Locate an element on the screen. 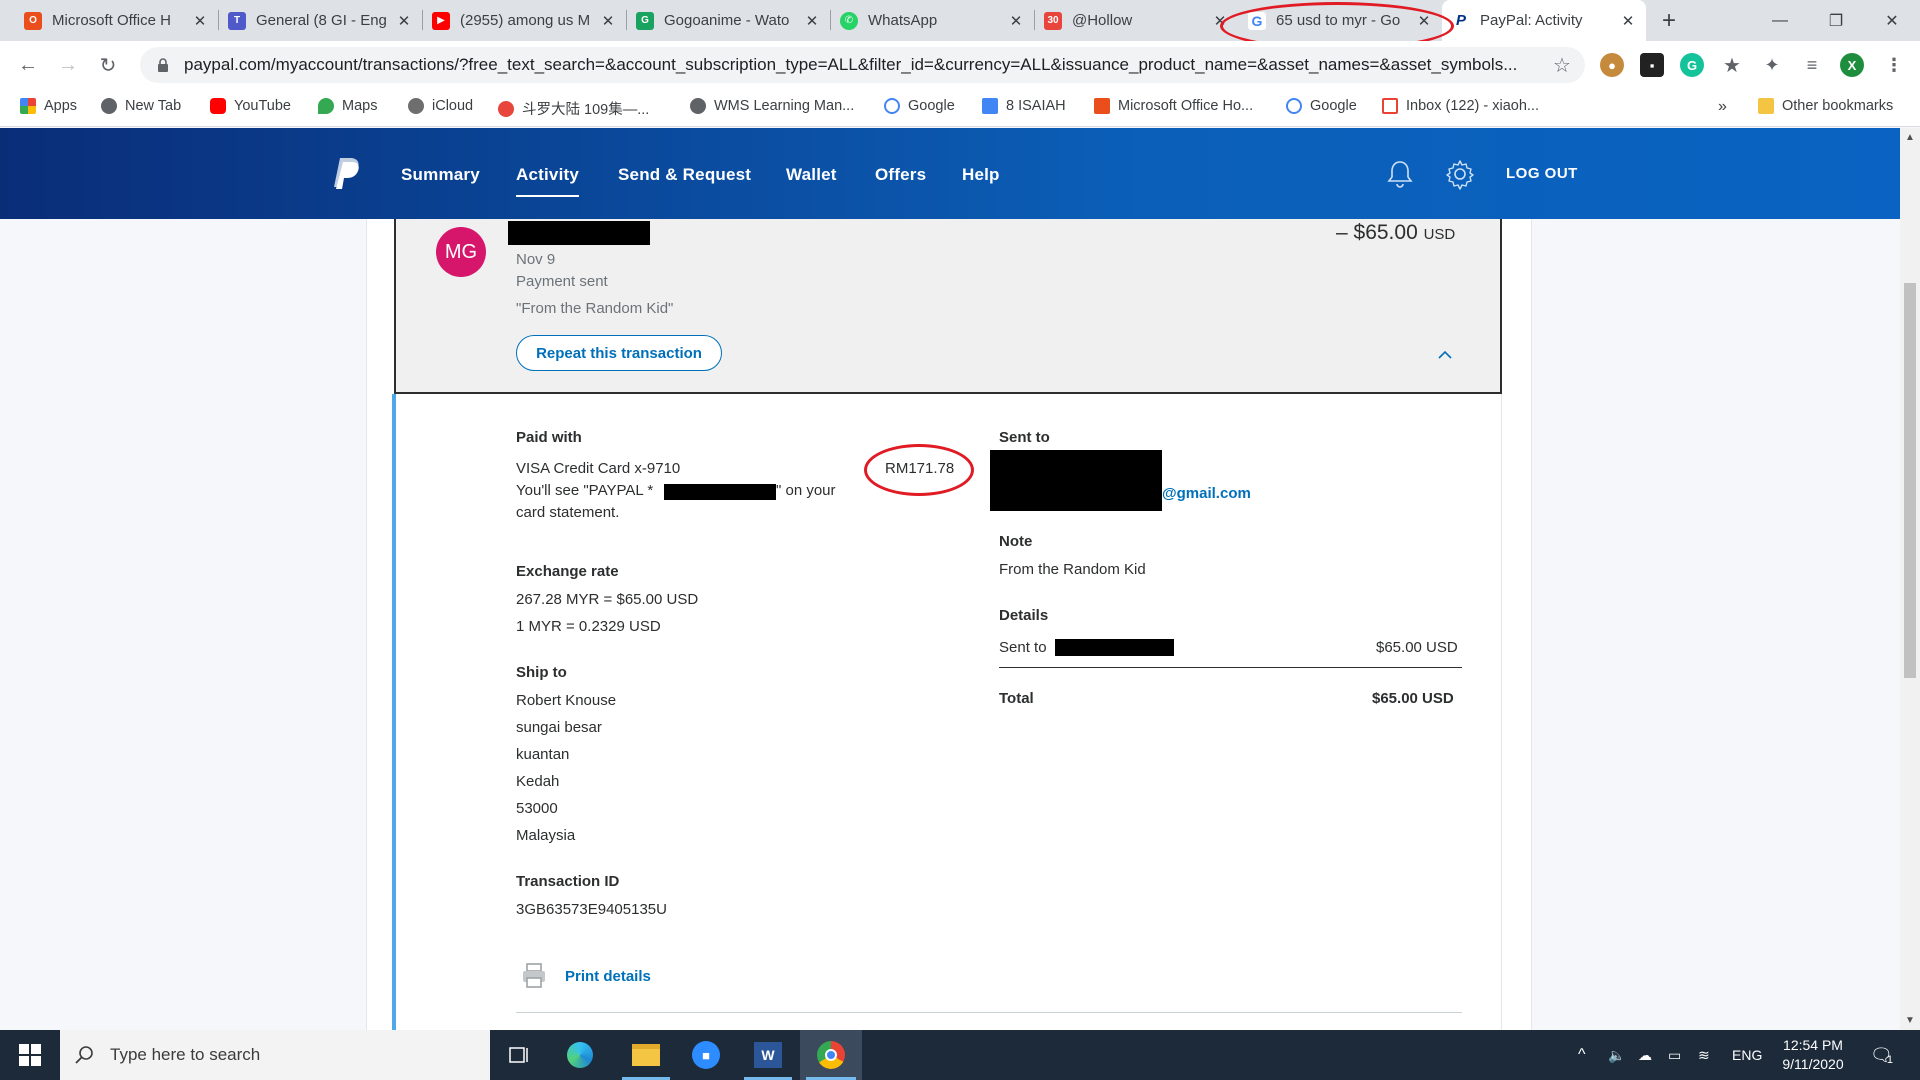 This screenshot has height=1080, width=1920. transaction-id-label: Transaction ID is located at coordinates (568, 881).